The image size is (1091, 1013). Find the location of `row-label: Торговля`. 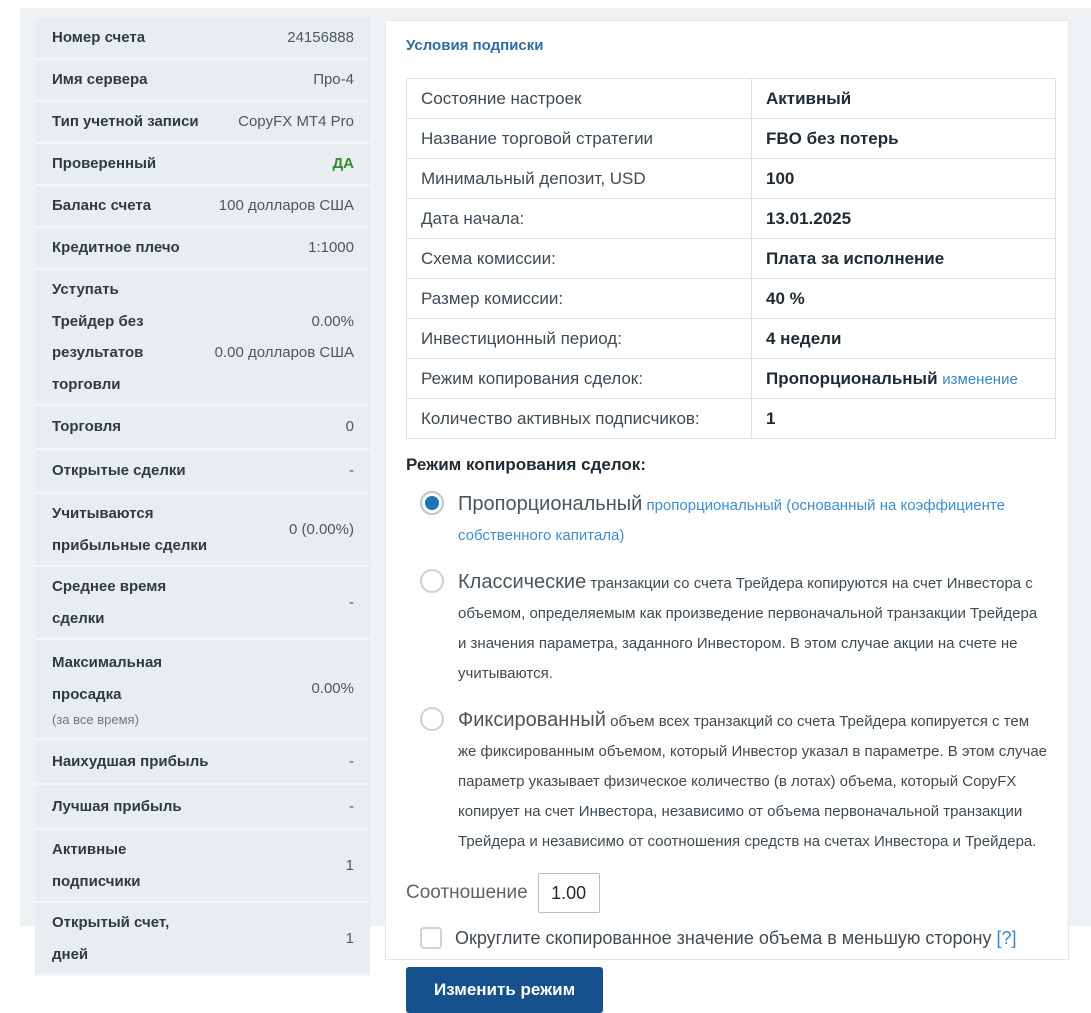

row-label: Торговля is located at coordinates (86, 427).